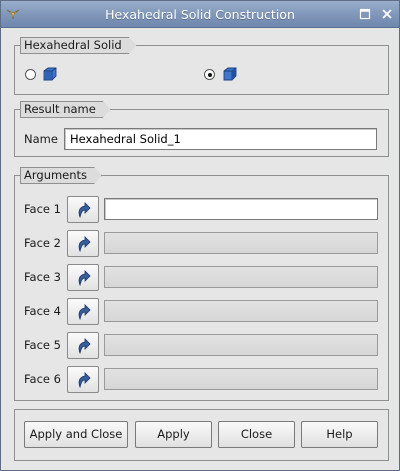 Image resolution: width=400 pixels, height=471 pixels. I want to click on arguments-group-title: Arguments, so click(61, 175).